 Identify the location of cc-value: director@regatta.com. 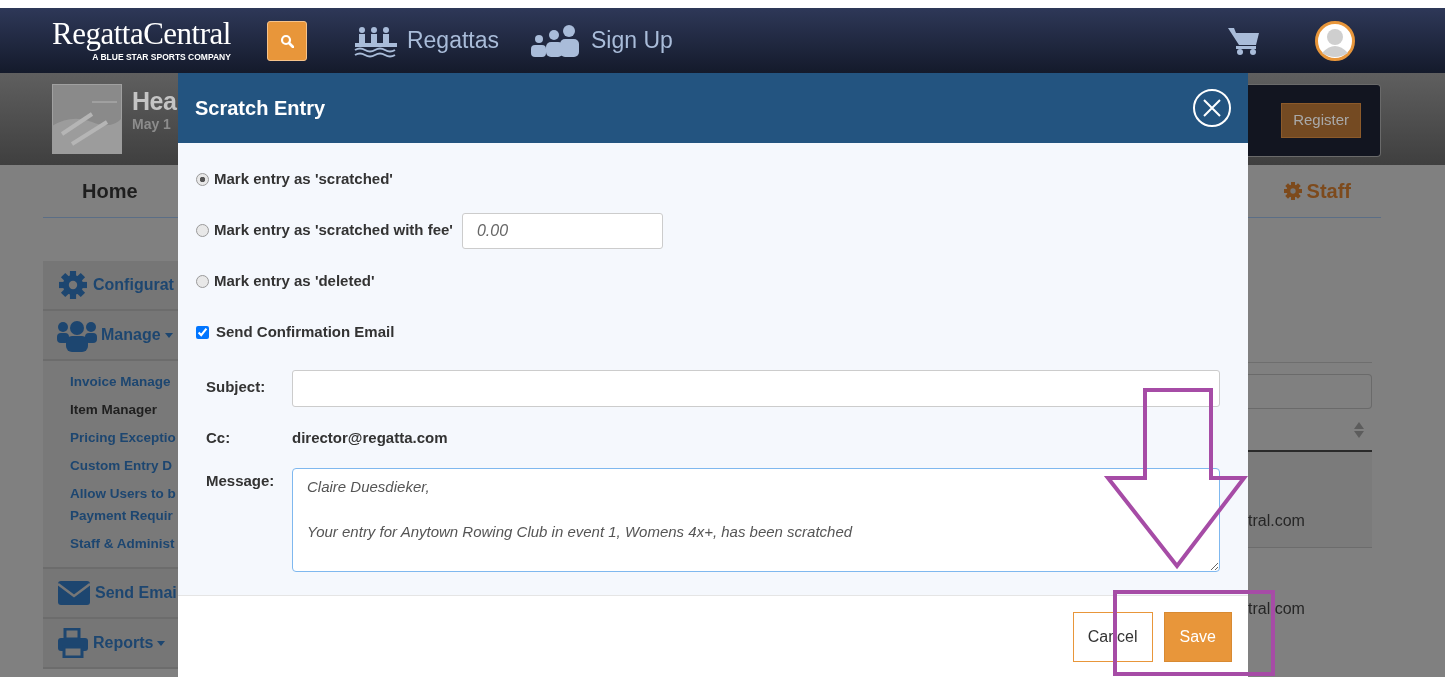
(370, 438).